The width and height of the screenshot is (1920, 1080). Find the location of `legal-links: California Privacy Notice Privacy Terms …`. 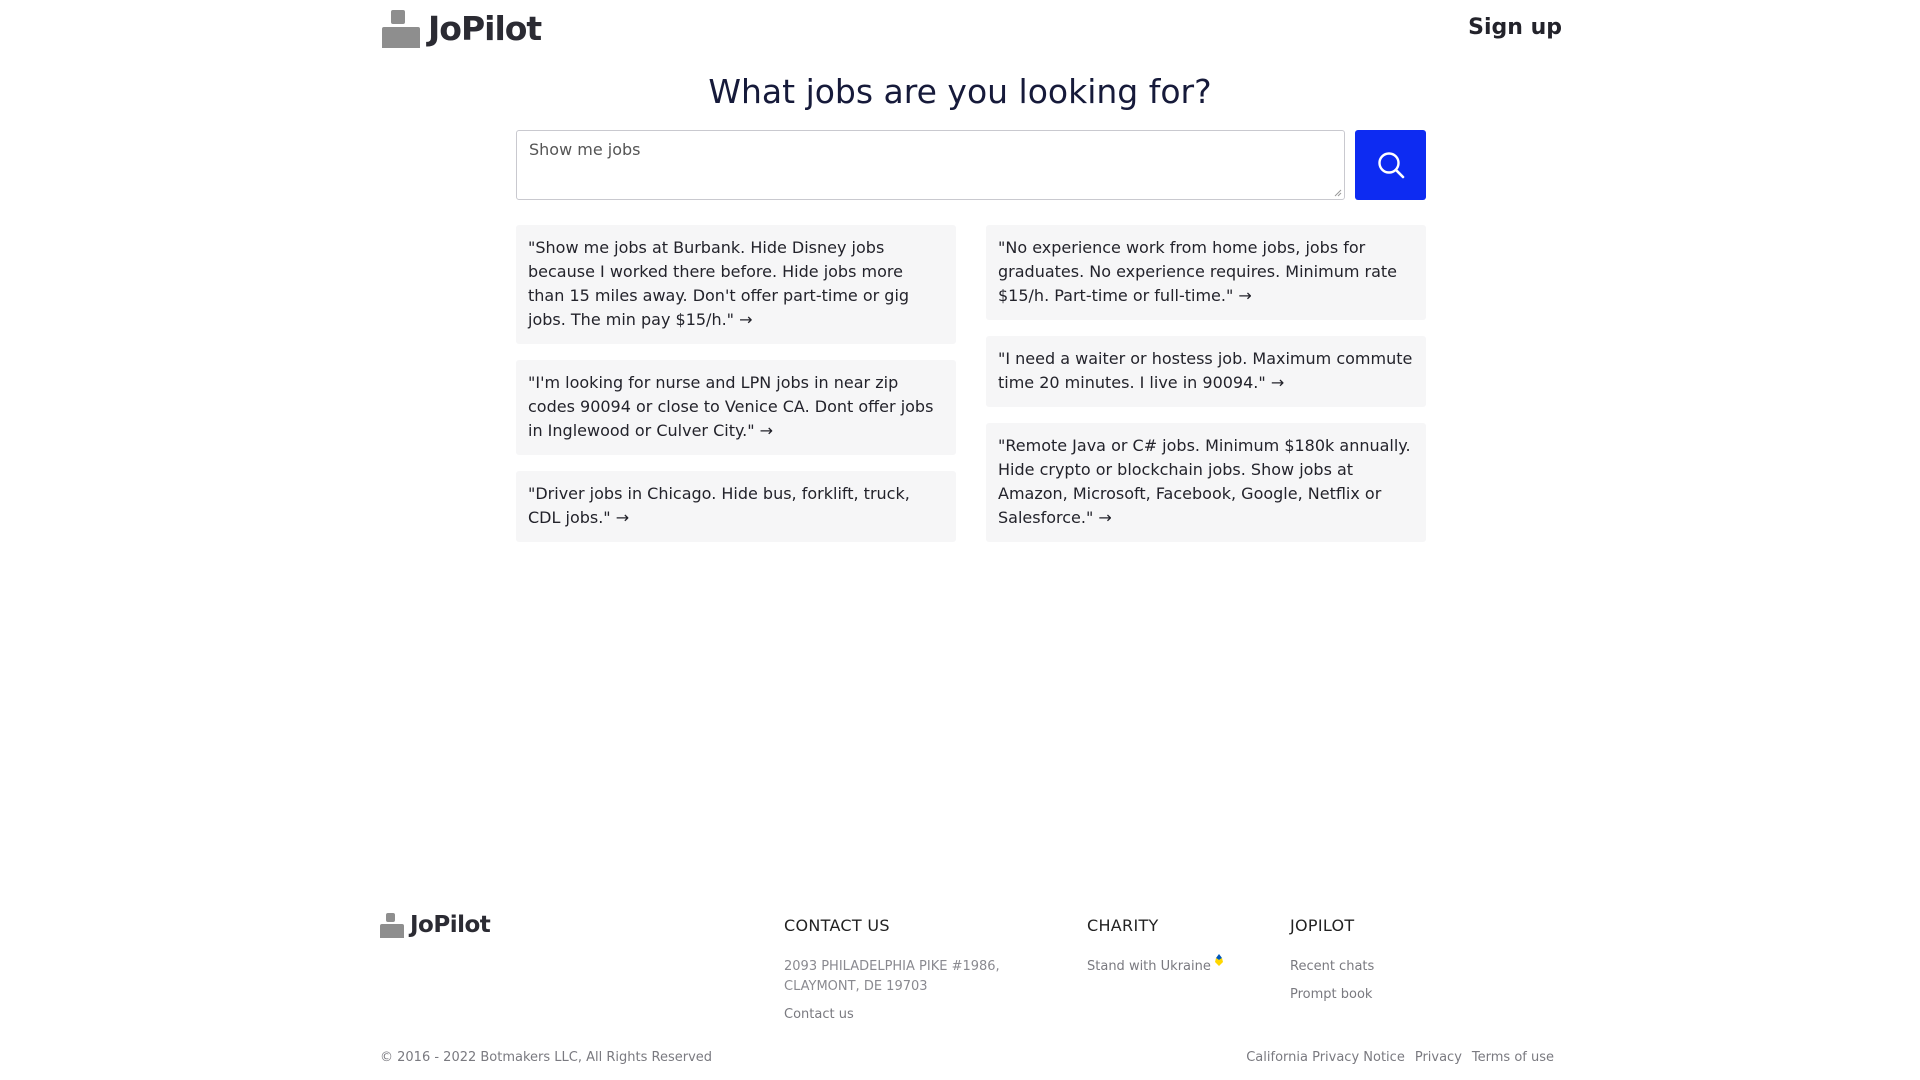

legal-links: California Privacy Notice Privacy Terms … is located at coordinates (1400, 1057).